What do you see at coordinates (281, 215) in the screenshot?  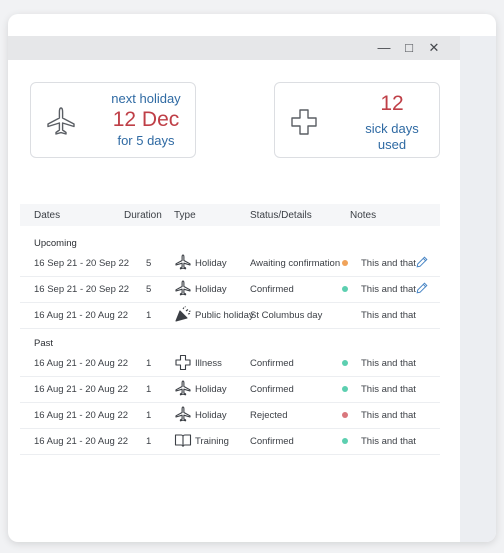 I see `header-status: Status/Details` at bounding box center [281, 215].